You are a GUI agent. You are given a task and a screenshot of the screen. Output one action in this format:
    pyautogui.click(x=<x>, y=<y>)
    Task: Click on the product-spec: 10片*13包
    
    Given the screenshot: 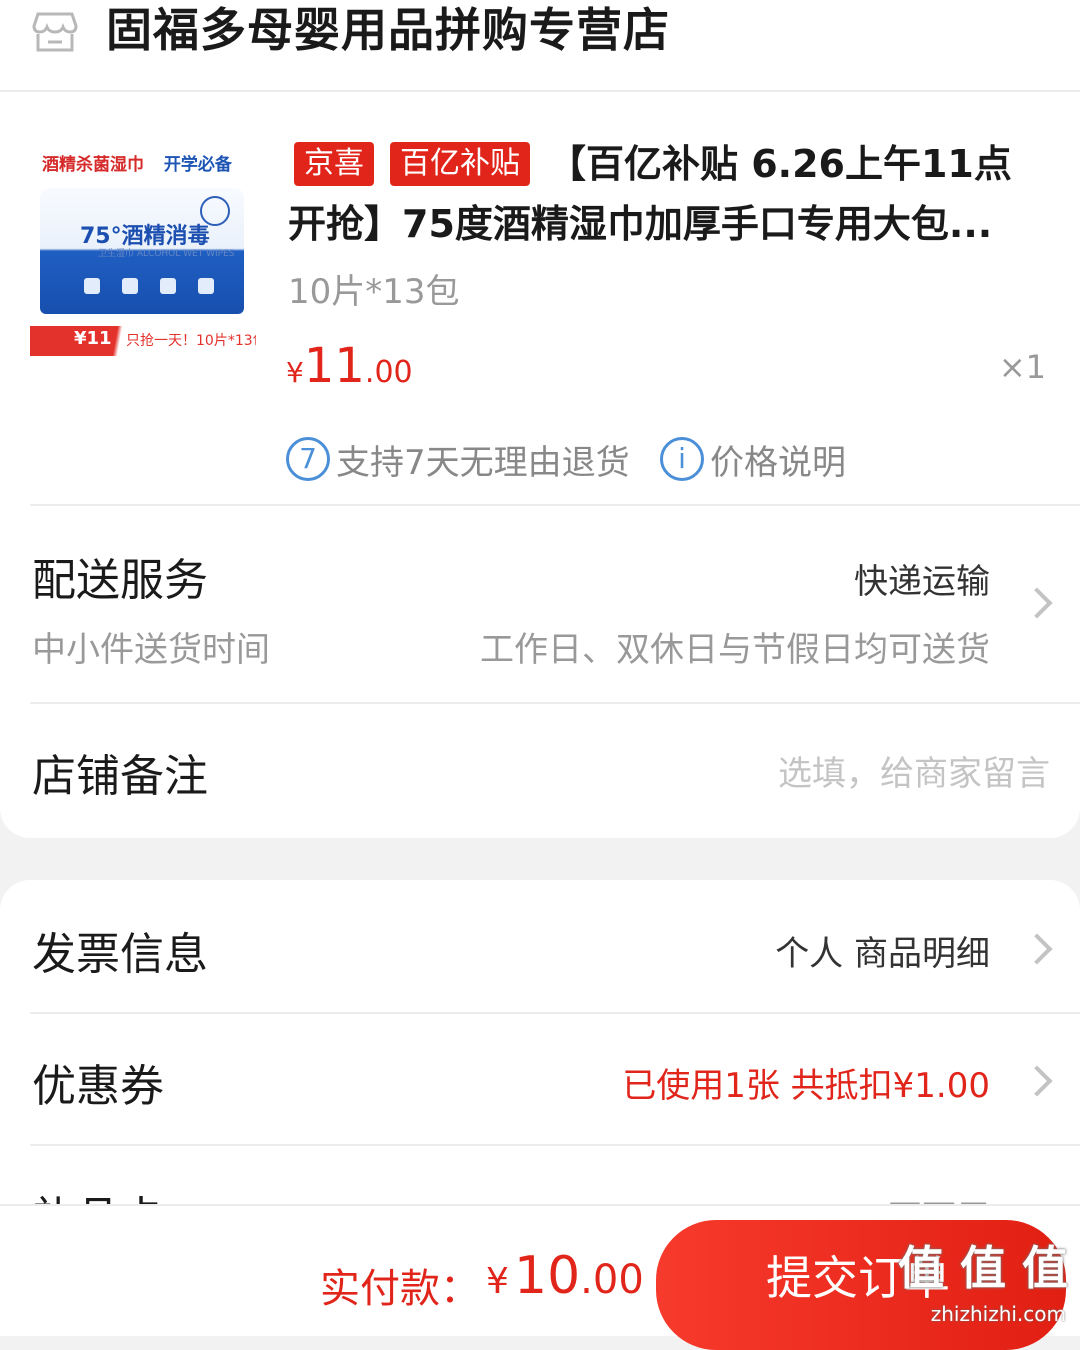 What is the action you would take?
    pyautogui.click(x=374, y=292)
    